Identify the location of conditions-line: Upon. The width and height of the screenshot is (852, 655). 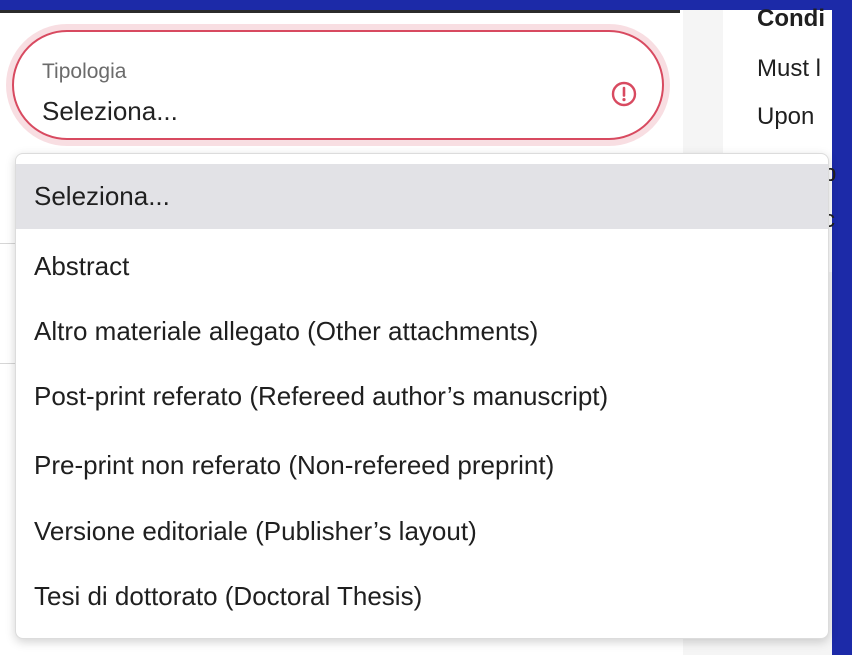
(786, 116).